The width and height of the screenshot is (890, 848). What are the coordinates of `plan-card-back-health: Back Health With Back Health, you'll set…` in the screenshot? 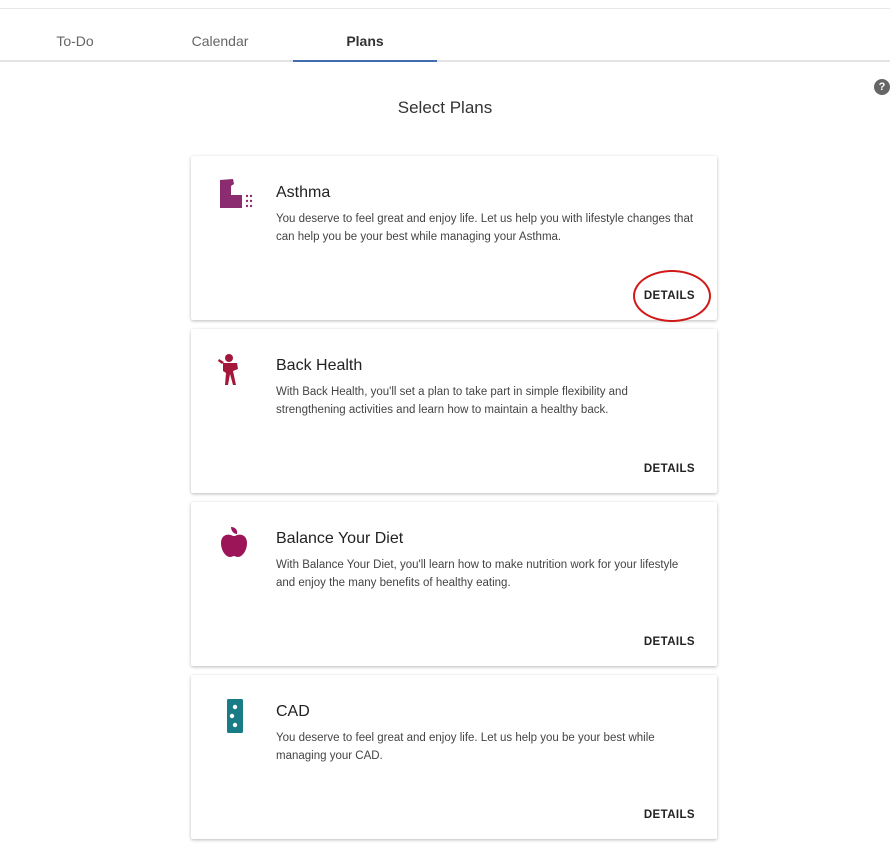 It's located at (454, 411).